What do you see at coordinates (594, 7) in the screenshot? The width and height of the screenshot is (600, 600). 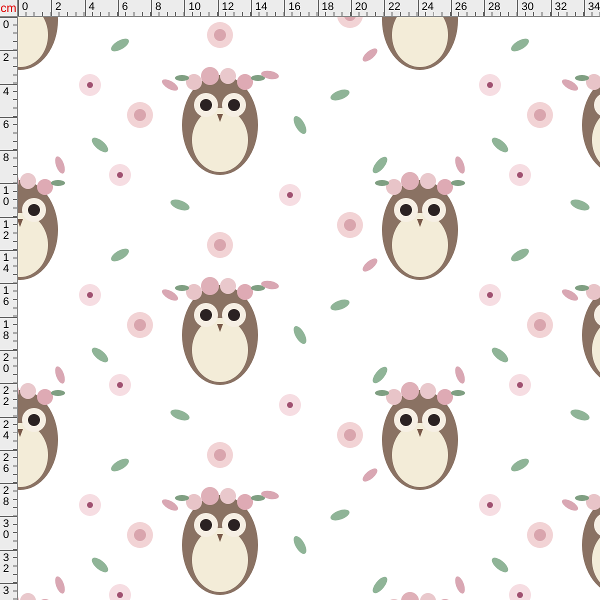 I see `ruler-label: 34` at bounding box center [594, 7].